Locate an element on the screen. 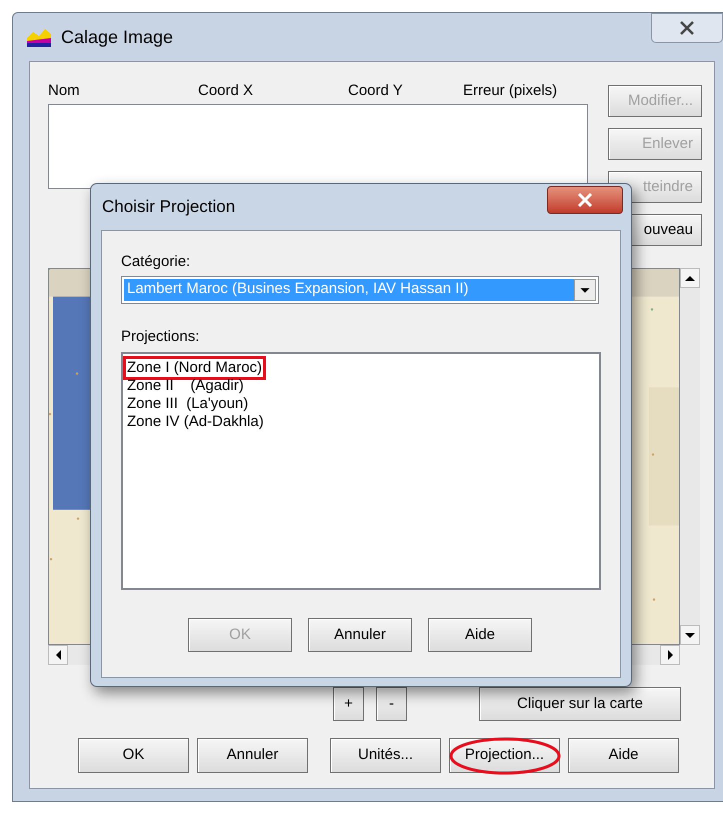  list-item: Zone IV (Ad-Dakhla) is located at coordinates (195, 422).